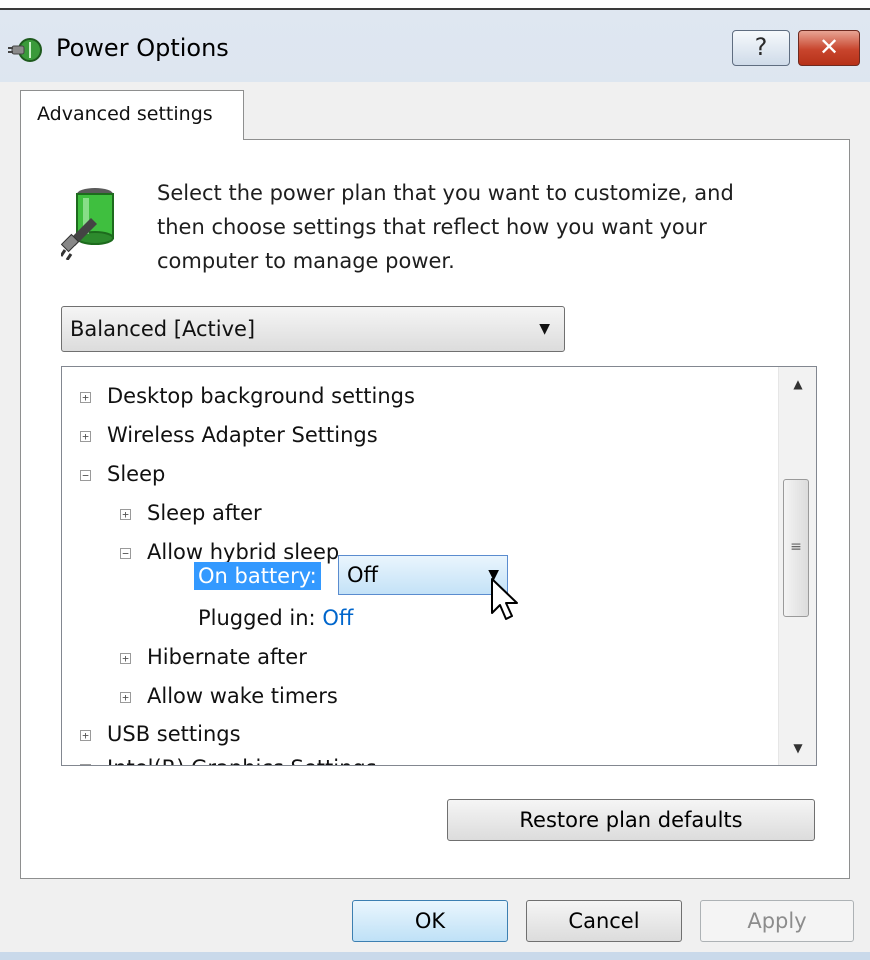  What do you see at coordinates (25, 50) in the screenshot?
I see `power-plug-icon` at bounding box center [25, 50].